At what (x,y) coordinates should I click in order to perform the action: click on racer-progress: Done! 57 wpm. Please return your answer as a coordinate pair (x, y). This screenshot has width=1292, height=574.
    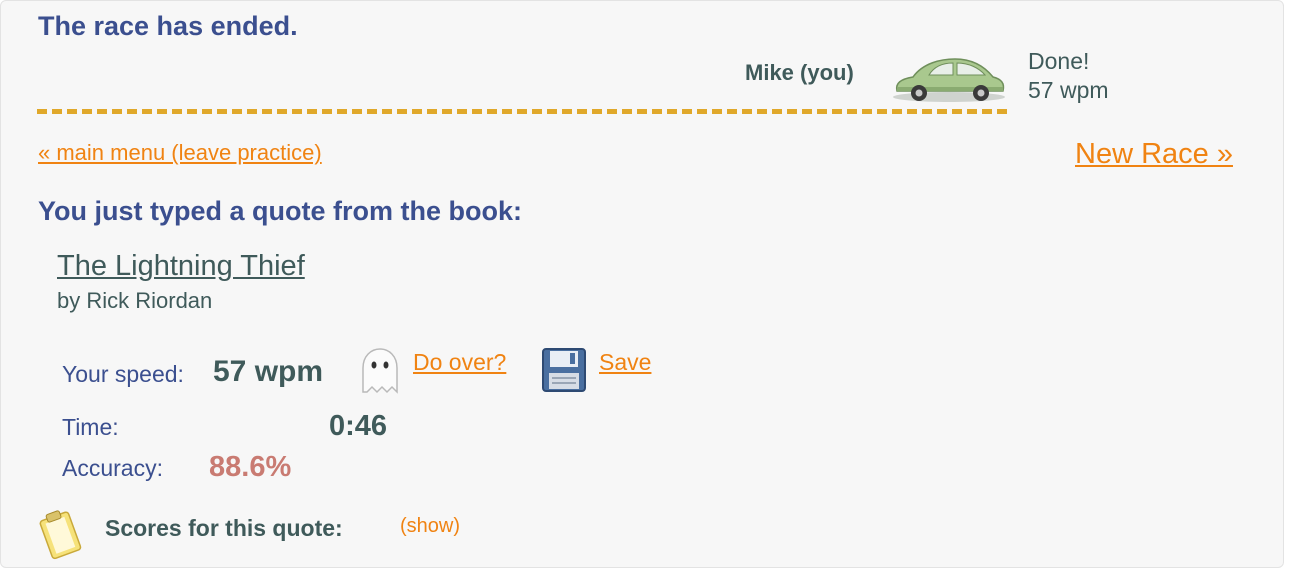
    Looking at the image, I should click on (1068, 76).